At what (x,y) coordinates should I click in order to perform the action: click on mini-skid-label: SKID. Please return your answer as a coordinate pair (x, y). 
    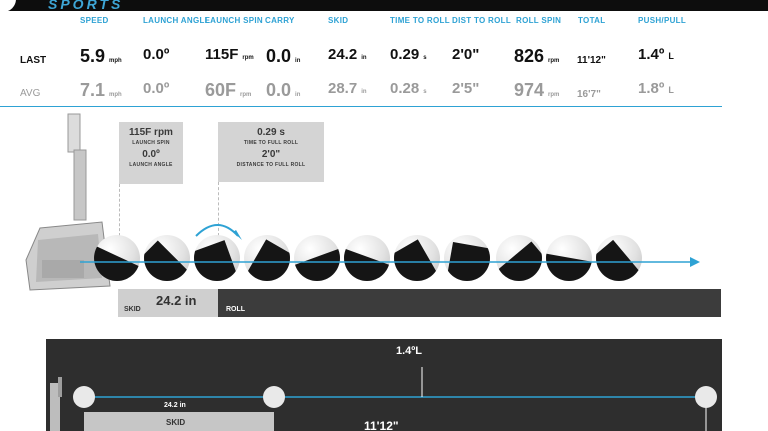
    Looking at the image, I should click on (176, 422).